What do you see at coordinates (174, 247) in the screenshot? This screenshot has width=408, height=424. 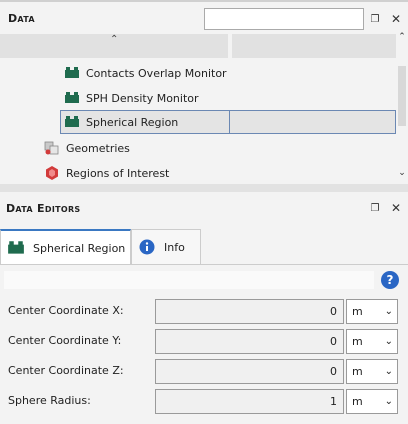 I see `tab-label: Info` at bounding box center [174, 247].